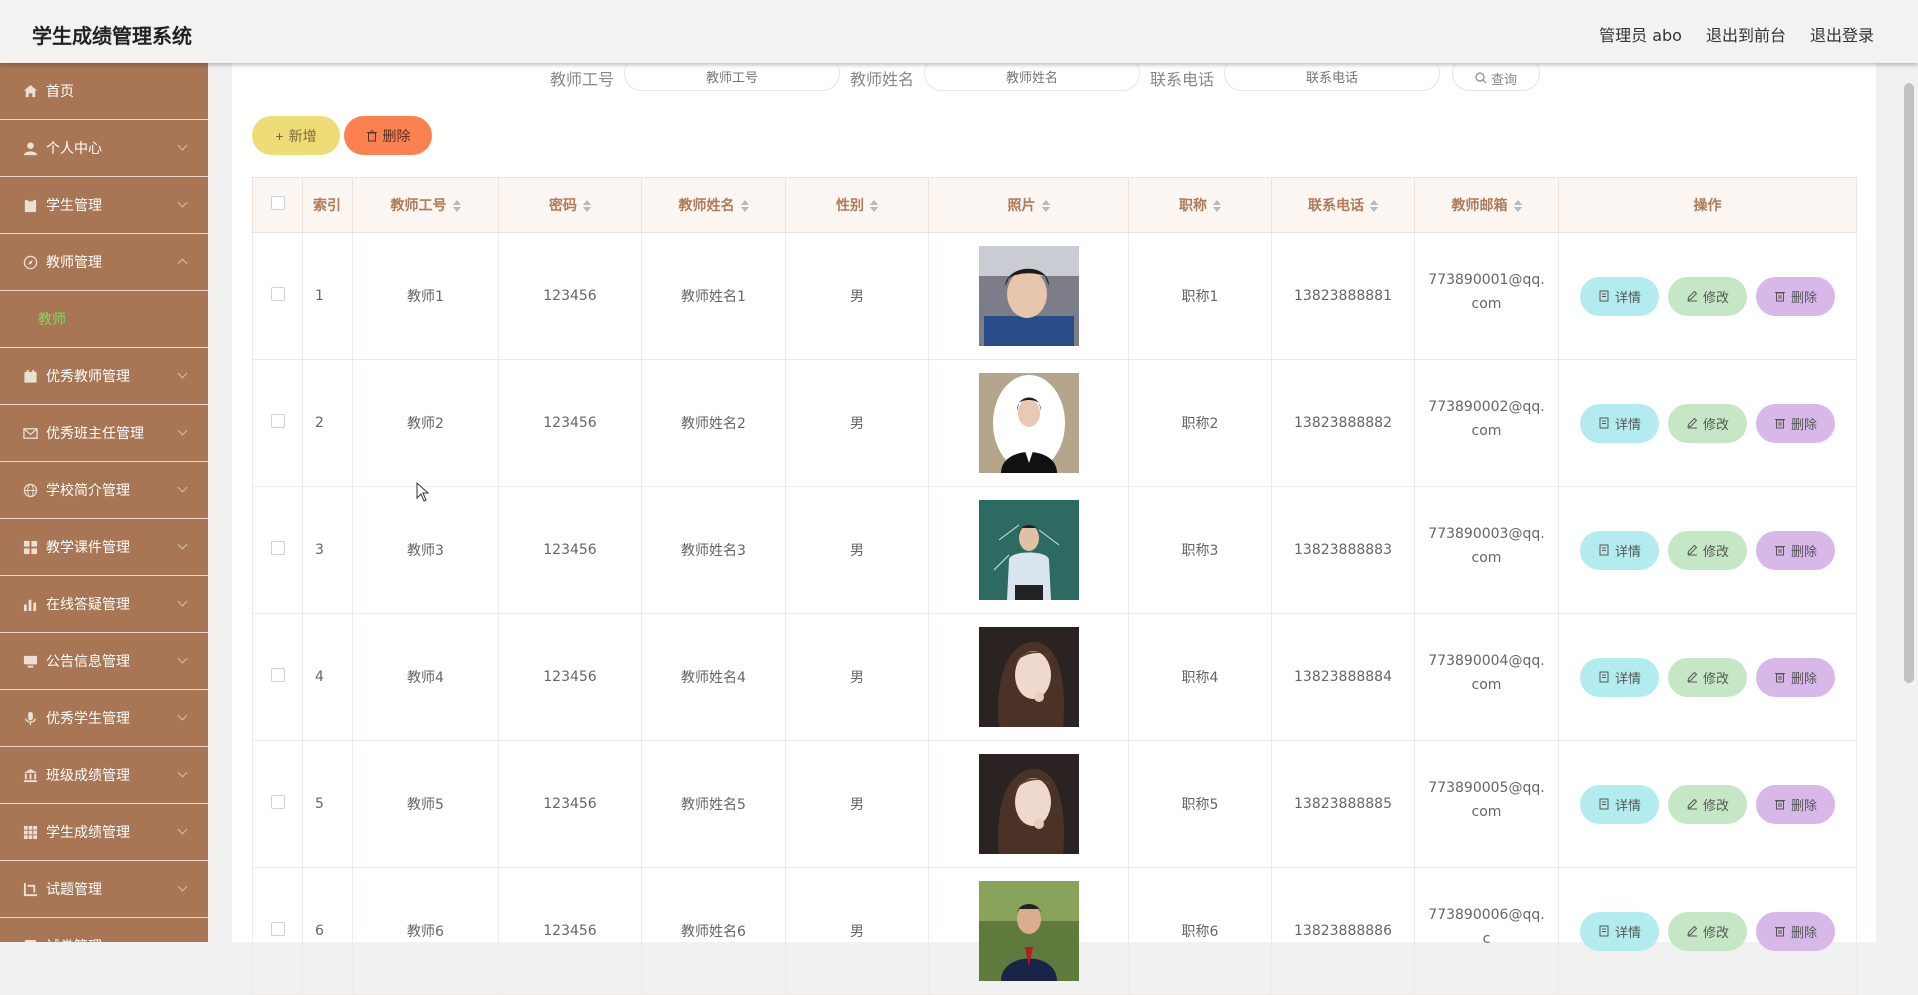 The width and height of the screenshot is (1918, 995). I want to click on cell-title: 职称5, so click(1200, 804).